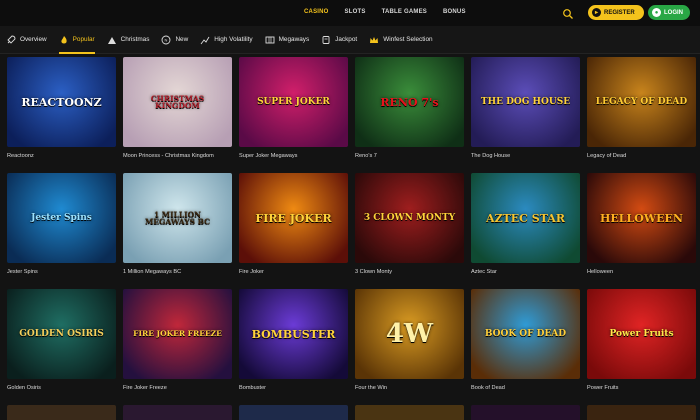 The image size is (700, 420). I want to click on category-high-volatility: High Volatility, so click(226, 40).